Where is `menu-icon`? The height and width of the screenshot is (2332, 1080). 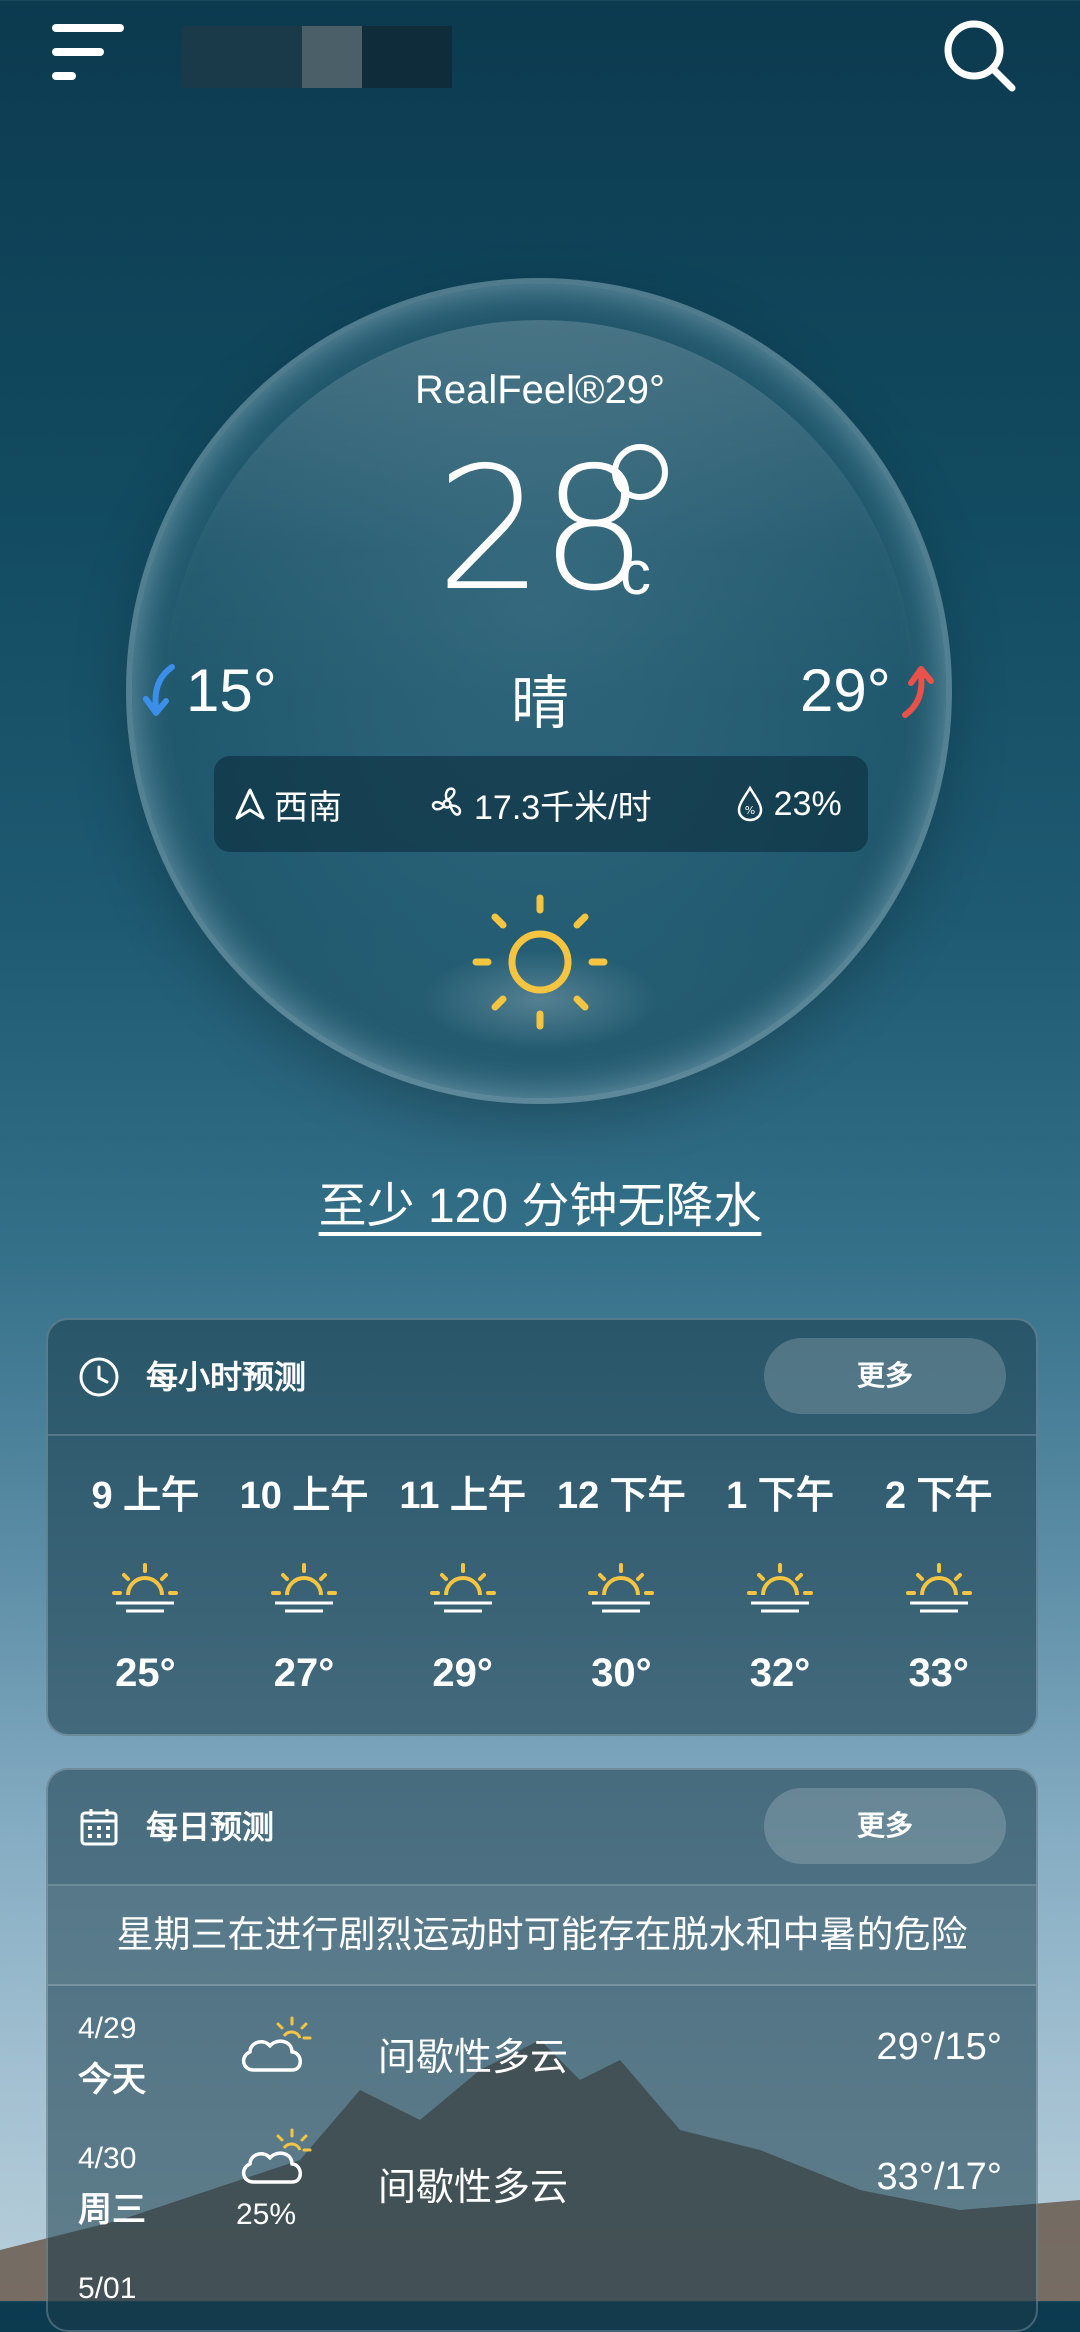 menu-icon is located at coordinates (88, 53).